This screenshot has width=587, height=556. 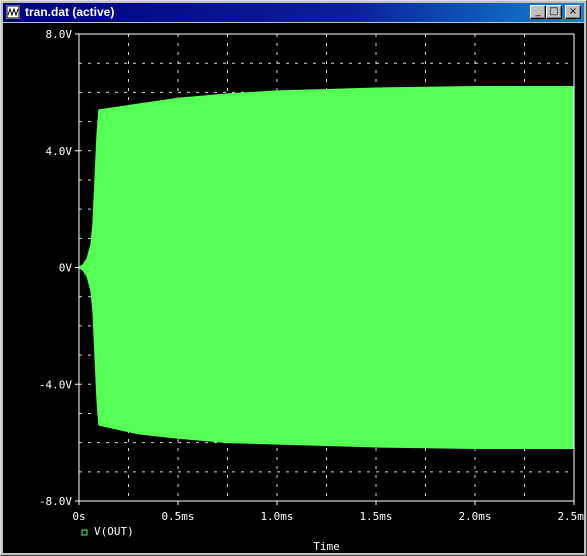 What do you see at coordinates (59, 34) in the screenshot?
I see `y-tick-label: 8.0V` at bounding box center [59, 34].